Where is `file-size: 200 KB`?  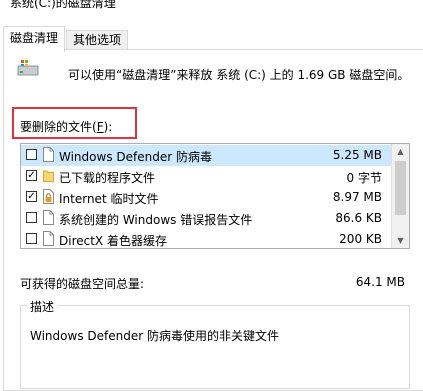 file-size: 200 KB is located at coordinates (360, 239).